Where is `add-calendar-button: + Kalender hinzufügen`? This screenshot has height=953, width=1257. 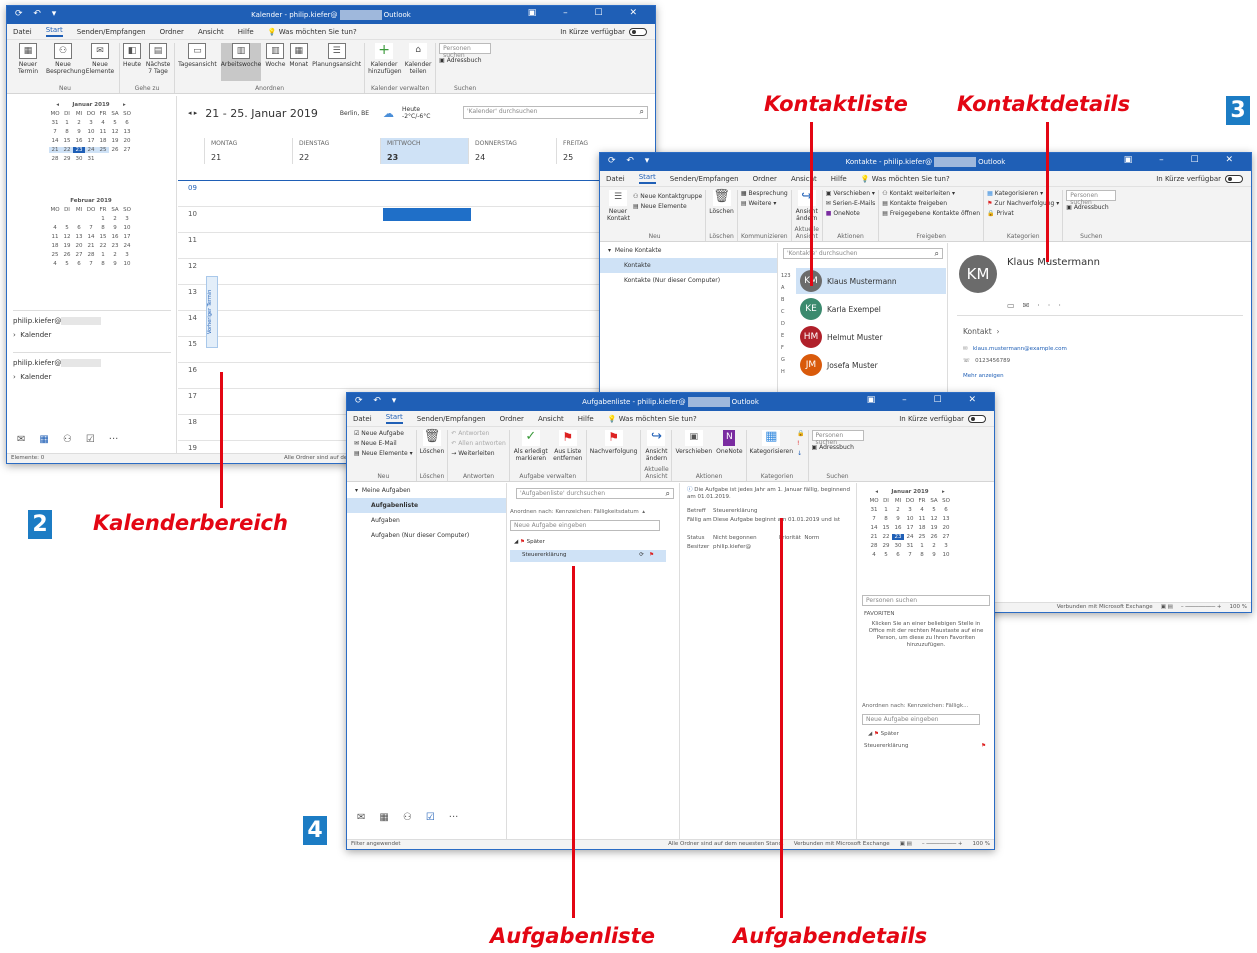
add-calendar-button: + Kalender hinzufügen is located at coordinates (385, 62).